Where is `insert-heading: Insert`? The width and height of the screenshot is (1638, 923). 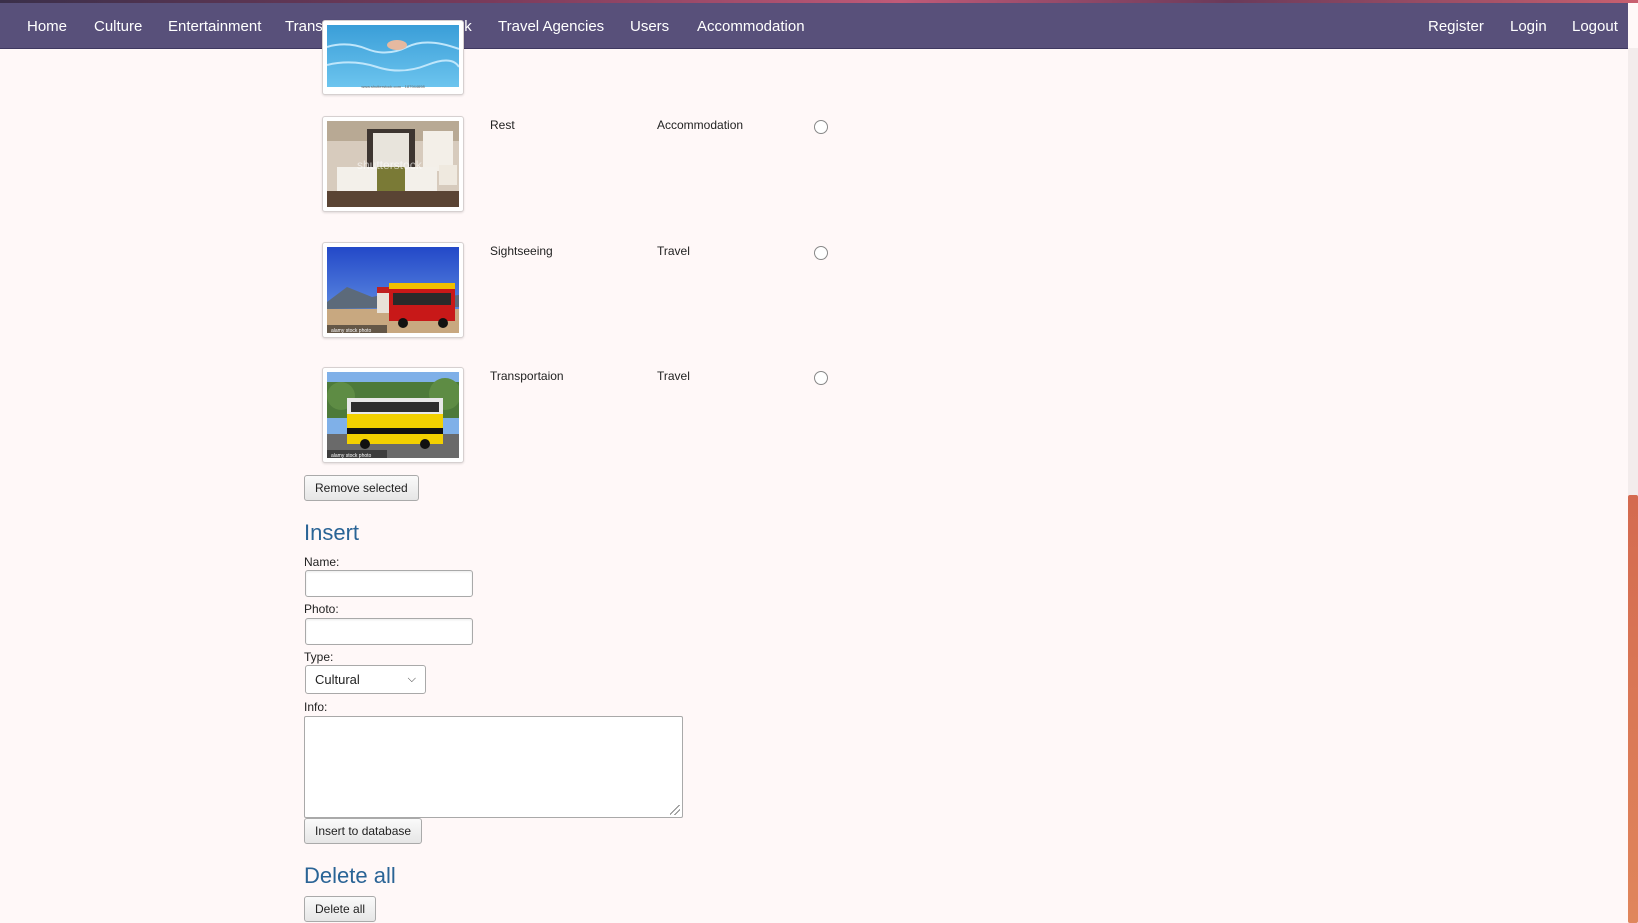 insert-heading: Insert is located at coordinates (332, 532).